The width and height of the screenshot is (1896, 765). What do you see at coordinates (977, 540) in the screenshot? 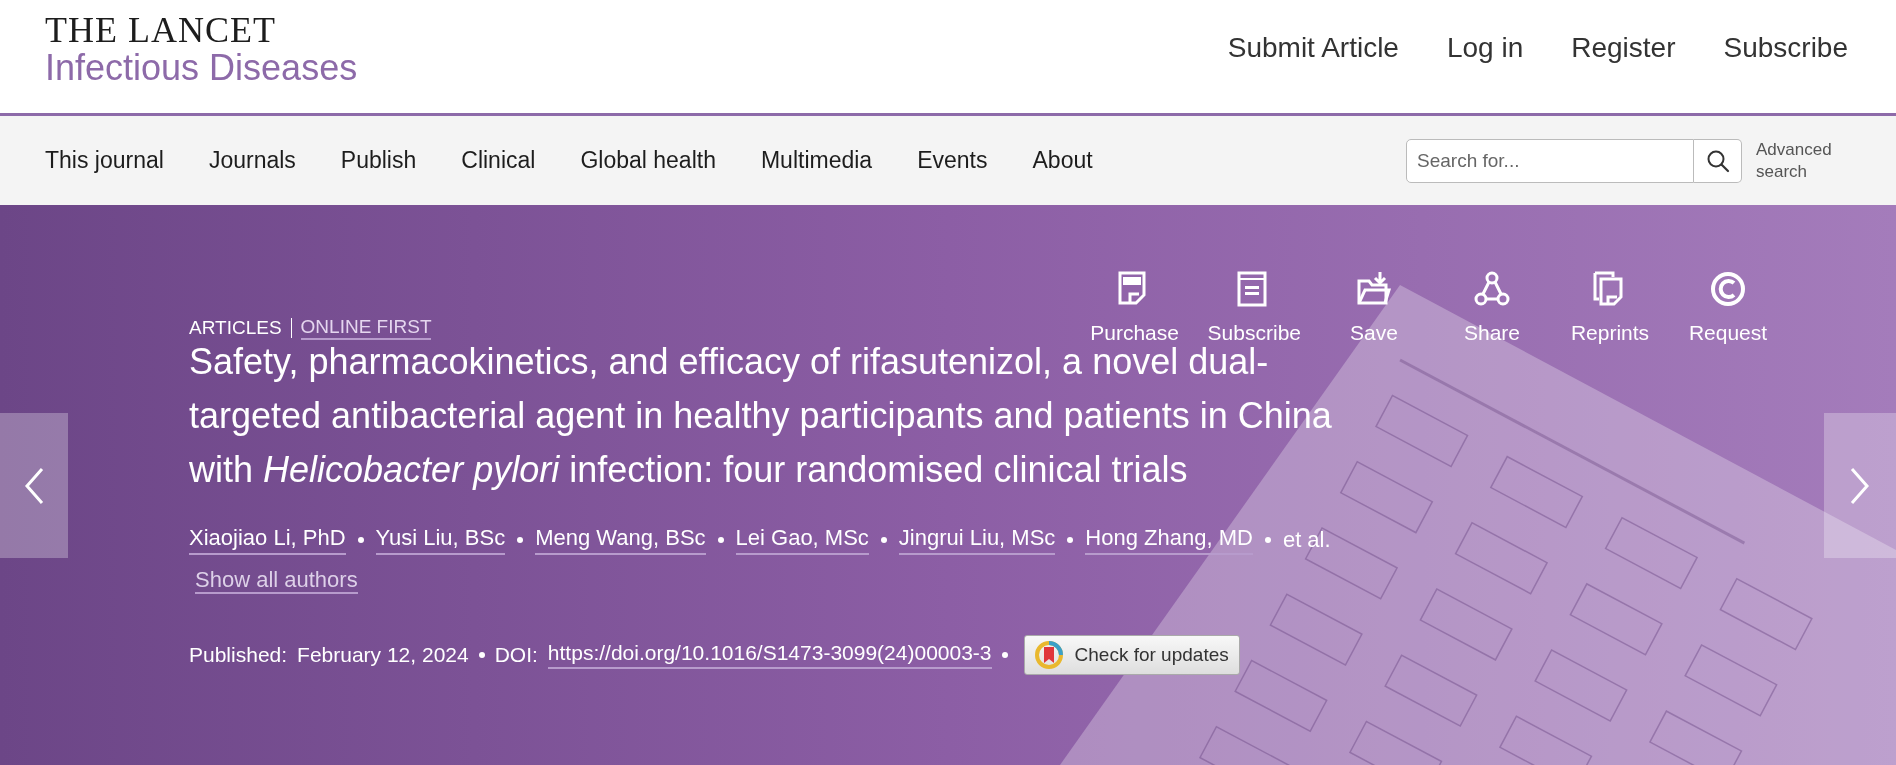
I see `author-link: Jingrui Liu, MSc` at bounding box center [977, 540].